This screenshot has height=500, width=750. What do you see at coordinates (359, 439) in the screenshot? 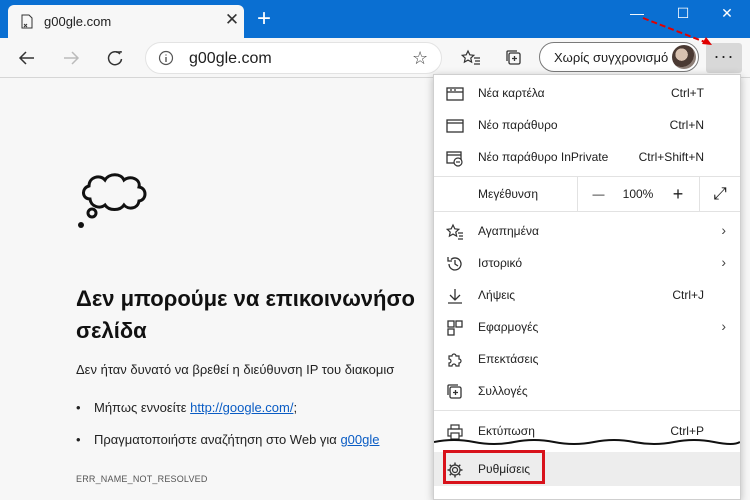
I see `search-web-link: g00gle` at bounding box center [359, 439].